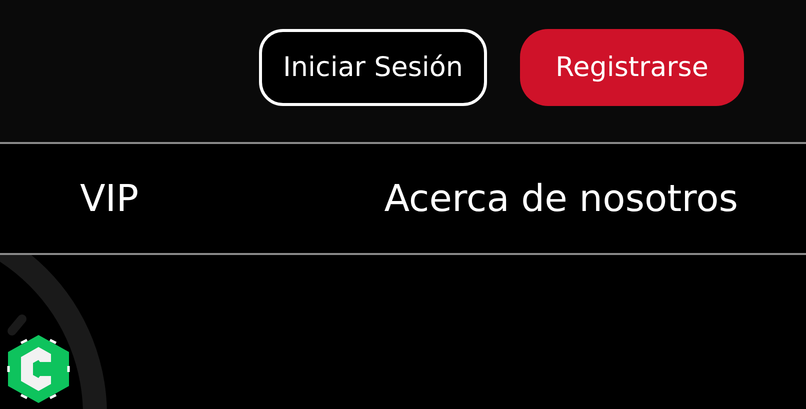 Image resolution: width=806 pixels, height=409 pixels. I want to click on login-button: Iniciar Sesión, so click(373, 67).